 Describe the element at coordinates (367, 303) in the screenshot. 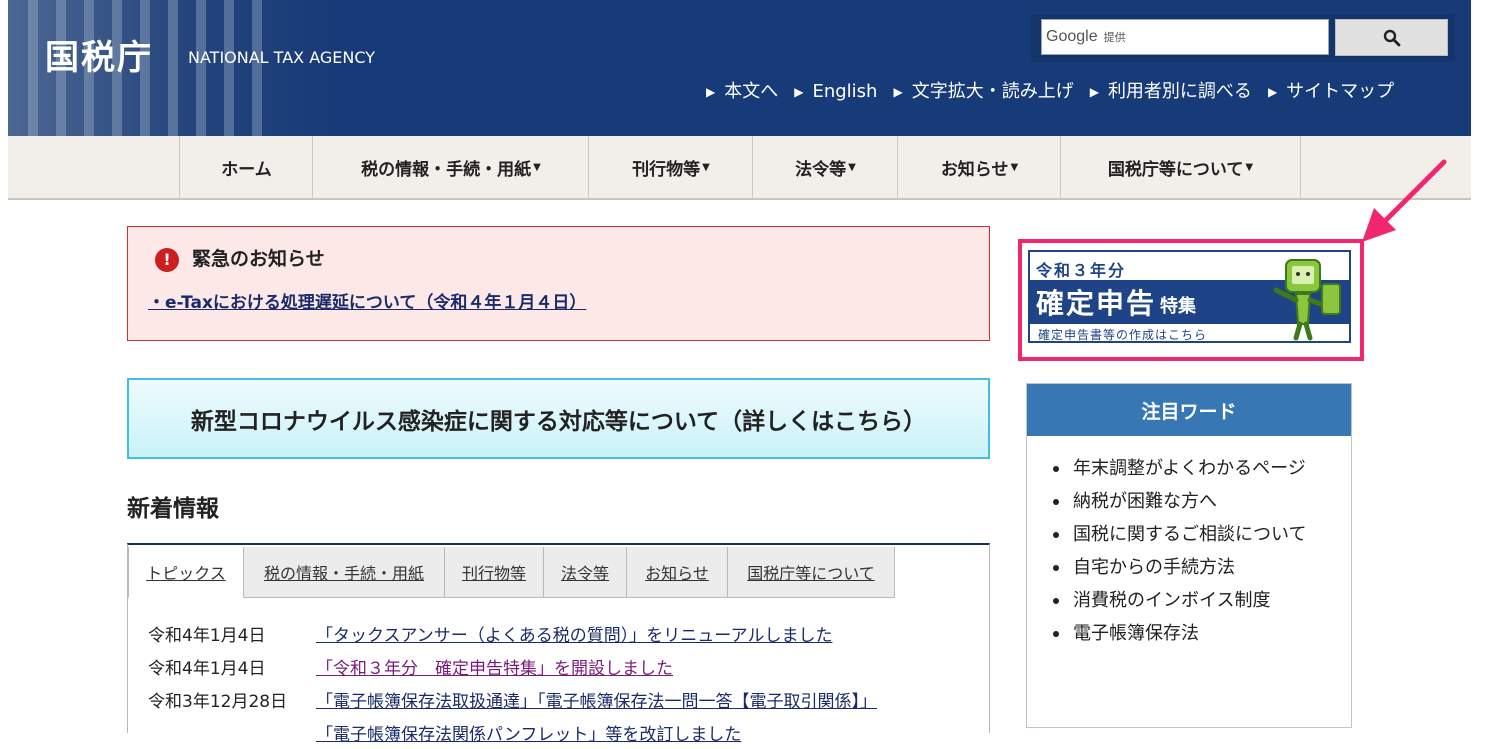

I see `emergency-notice-link: ・e-Taxにおける処理遅延について（令和４年１月４日）` at that location.